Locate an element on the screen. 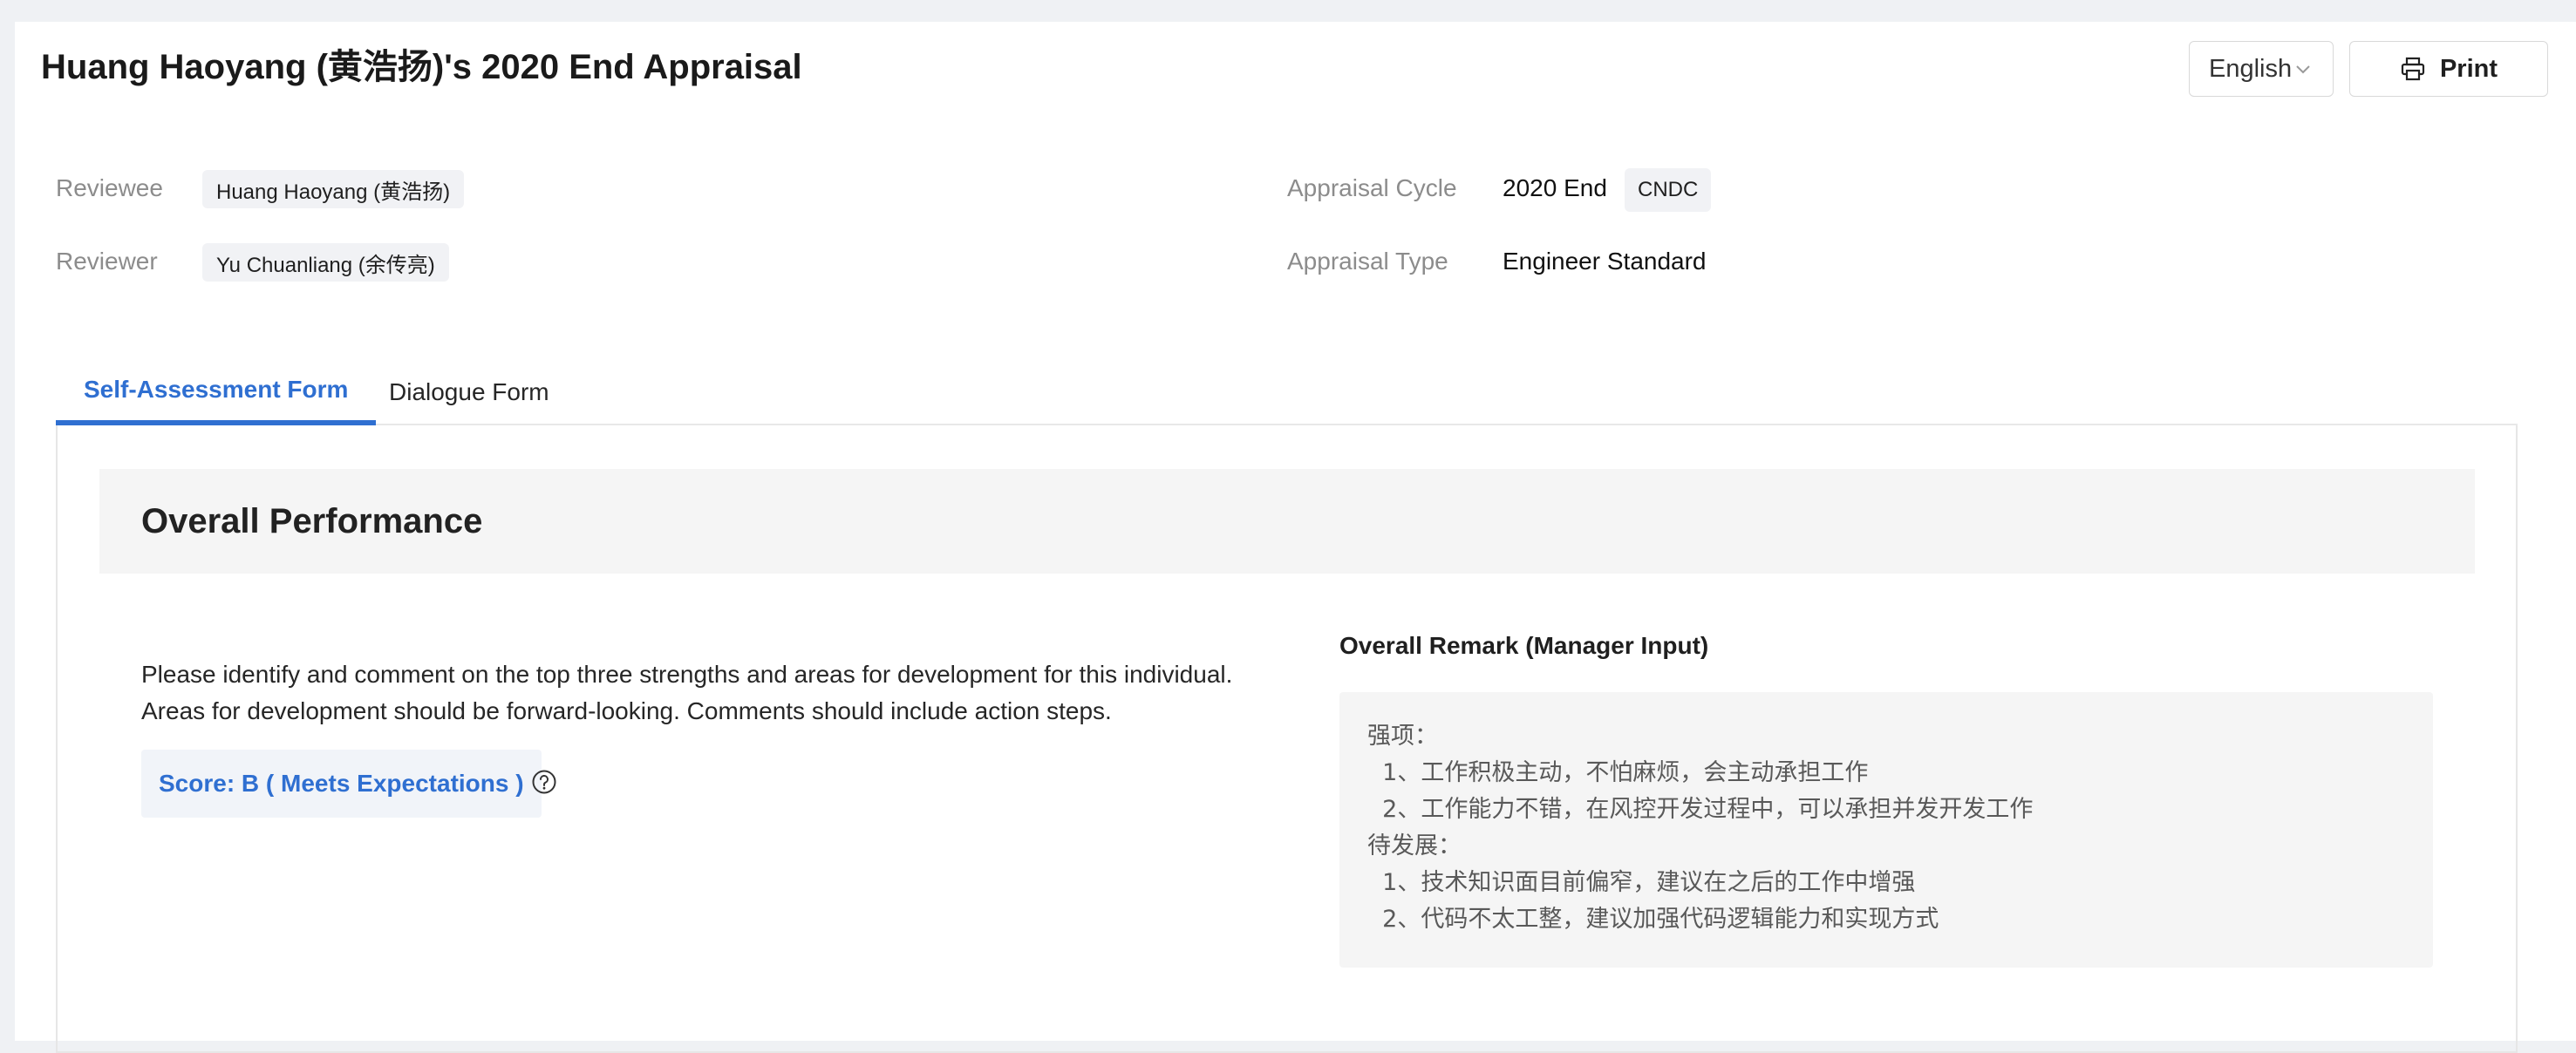 The image size is (2576, 1053). section-header: Overall Performance is located at coordinates (1287, 521).